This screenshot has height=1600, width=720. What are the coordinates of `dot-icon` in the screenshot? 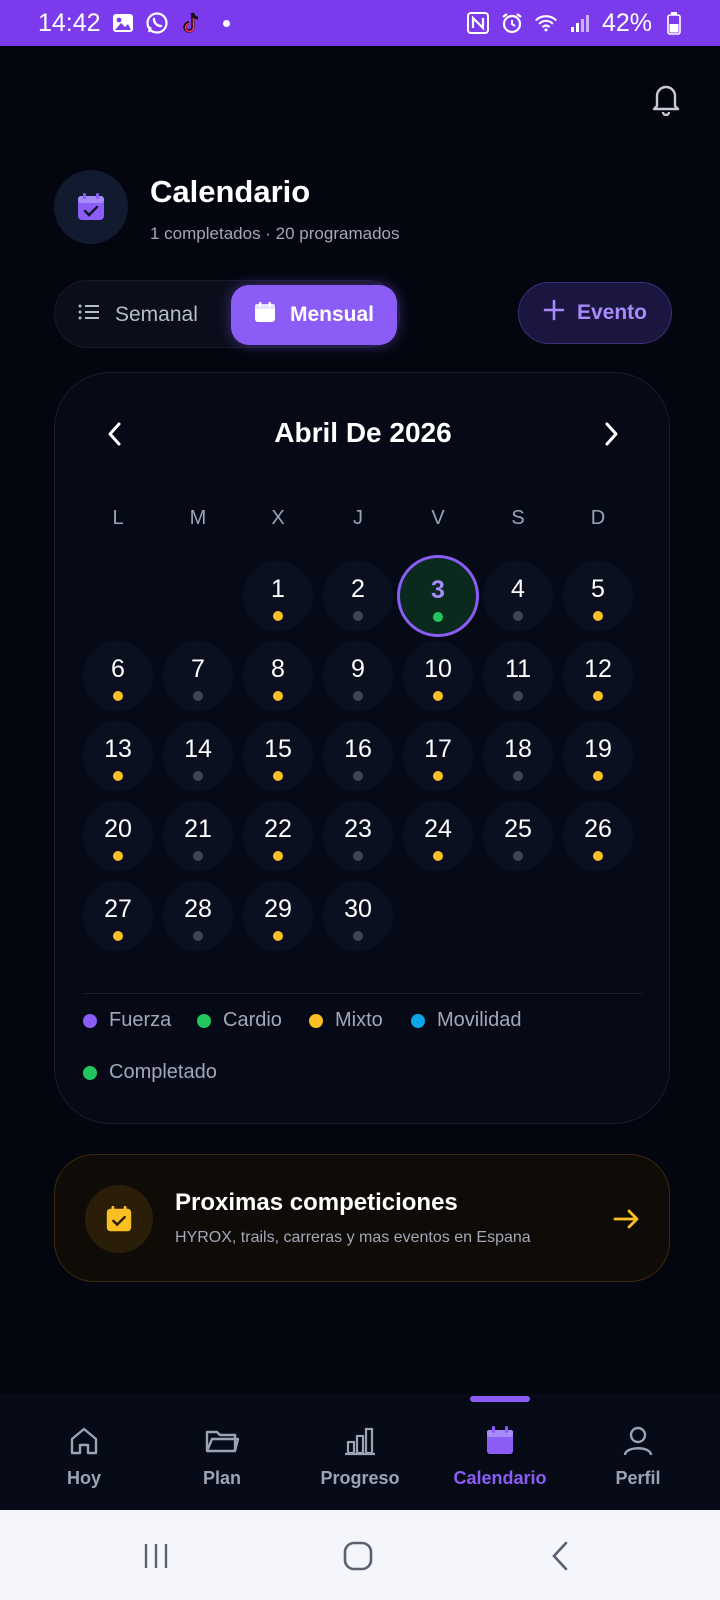 It's located at (226, 23).